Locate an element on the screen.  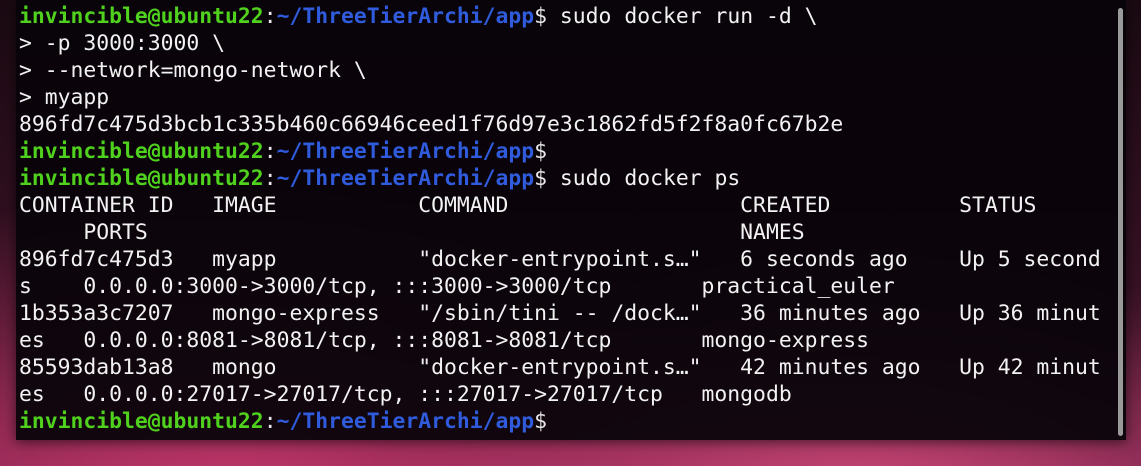
output-line: PORTS NAMES is located at coordinates (412, 232).